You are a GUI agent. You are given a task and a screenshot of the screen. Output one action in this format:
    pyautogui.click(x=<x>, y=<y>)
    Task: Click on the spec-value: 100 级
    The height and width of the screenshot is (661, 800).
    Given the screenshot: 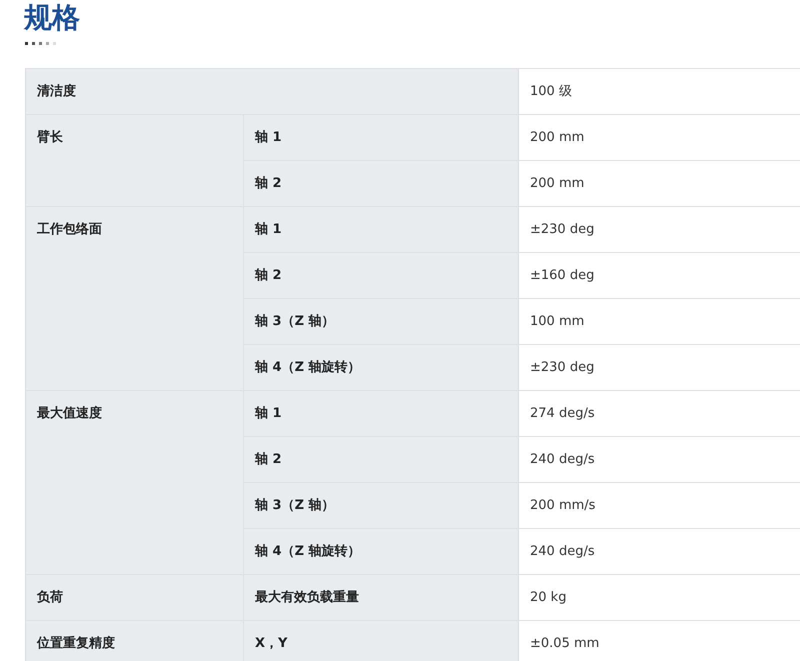 What is the action you would take?
    pyautogui.click(x=659, y=91)
    